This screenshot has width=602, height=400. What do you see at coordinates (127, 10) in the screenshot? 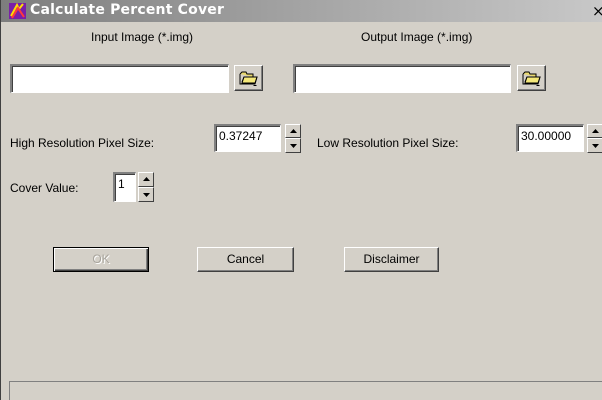
I see `window-title: Calculate Percent Cover` at bounding box center [127, 10].